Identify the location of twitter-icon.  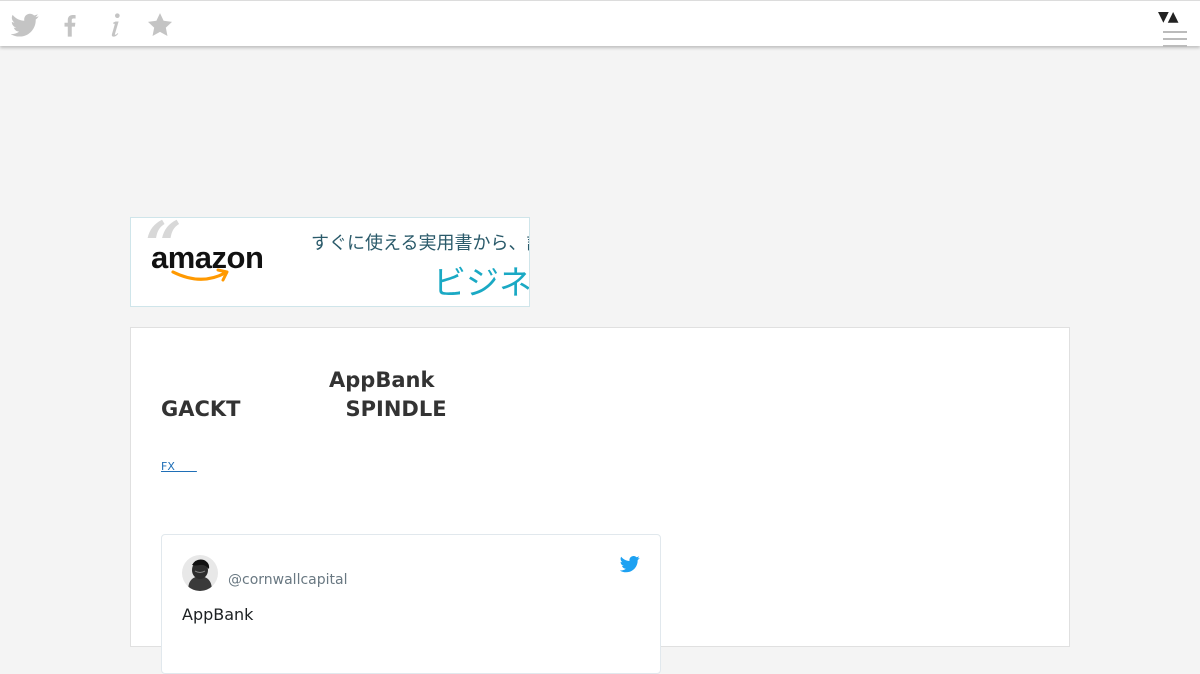
(25, 25).